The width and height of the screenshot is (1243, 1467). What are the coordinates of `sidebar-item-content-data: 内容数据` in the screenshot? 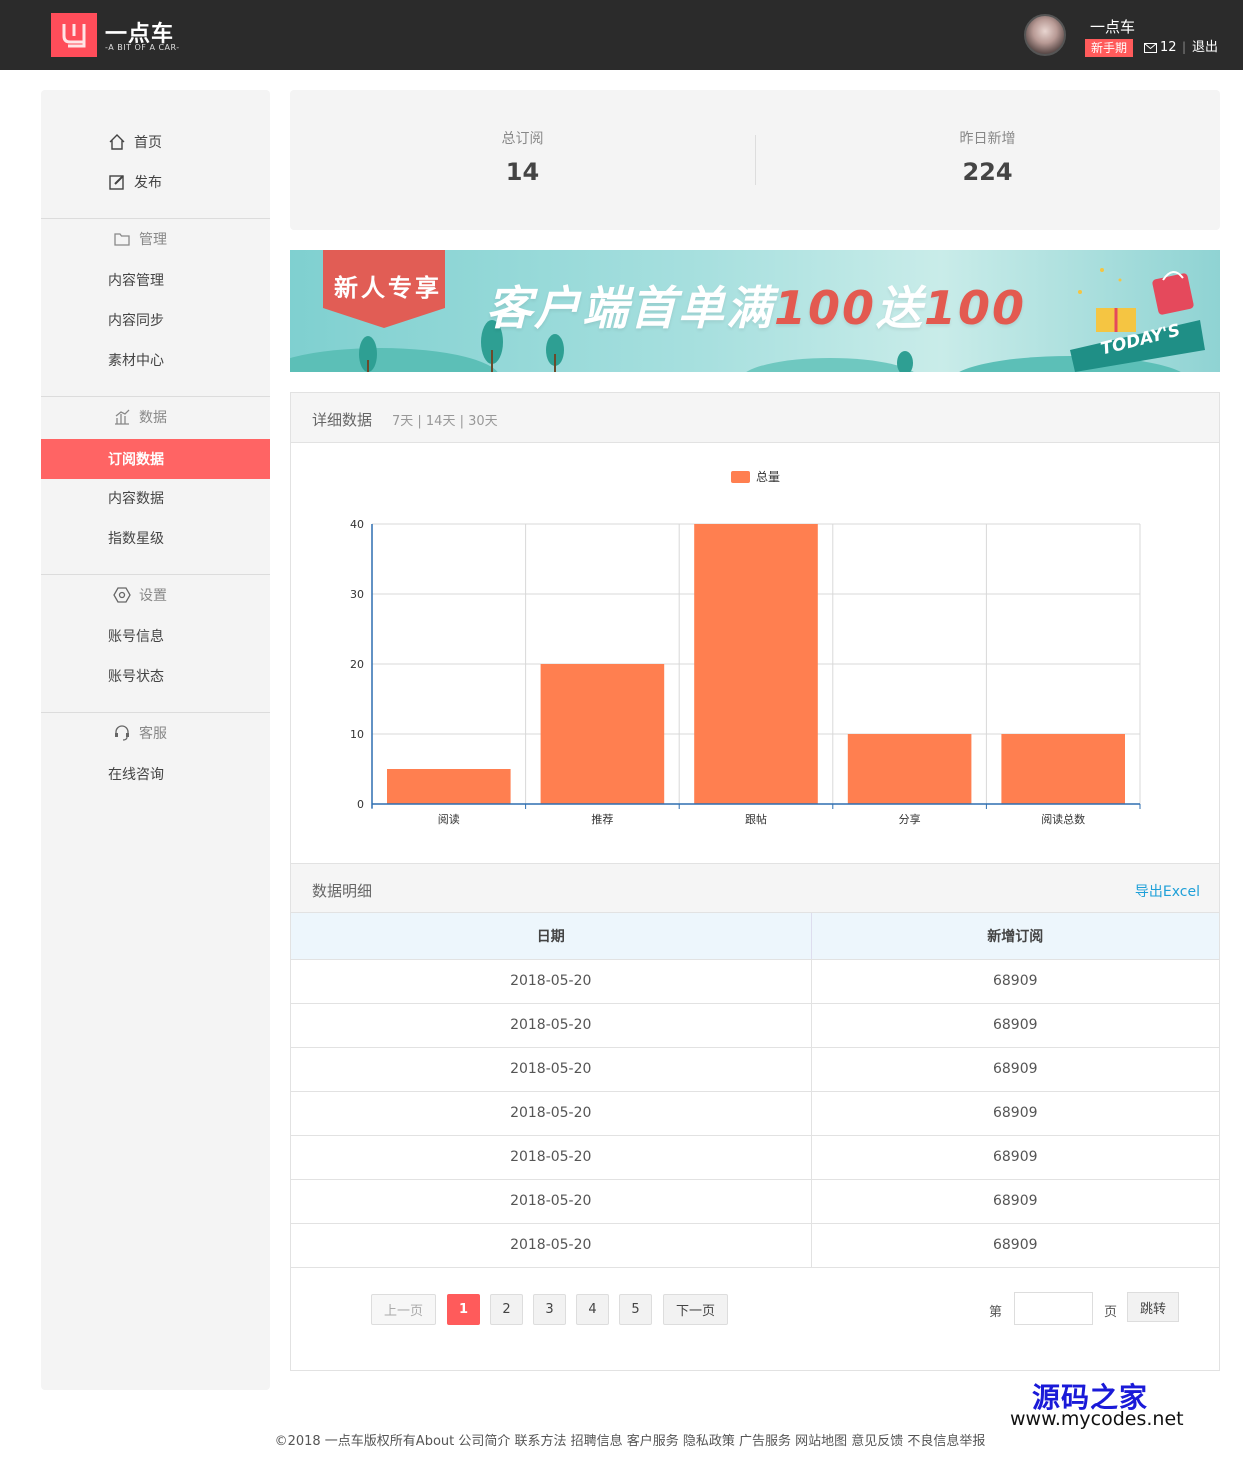 It's located at (155, 498).